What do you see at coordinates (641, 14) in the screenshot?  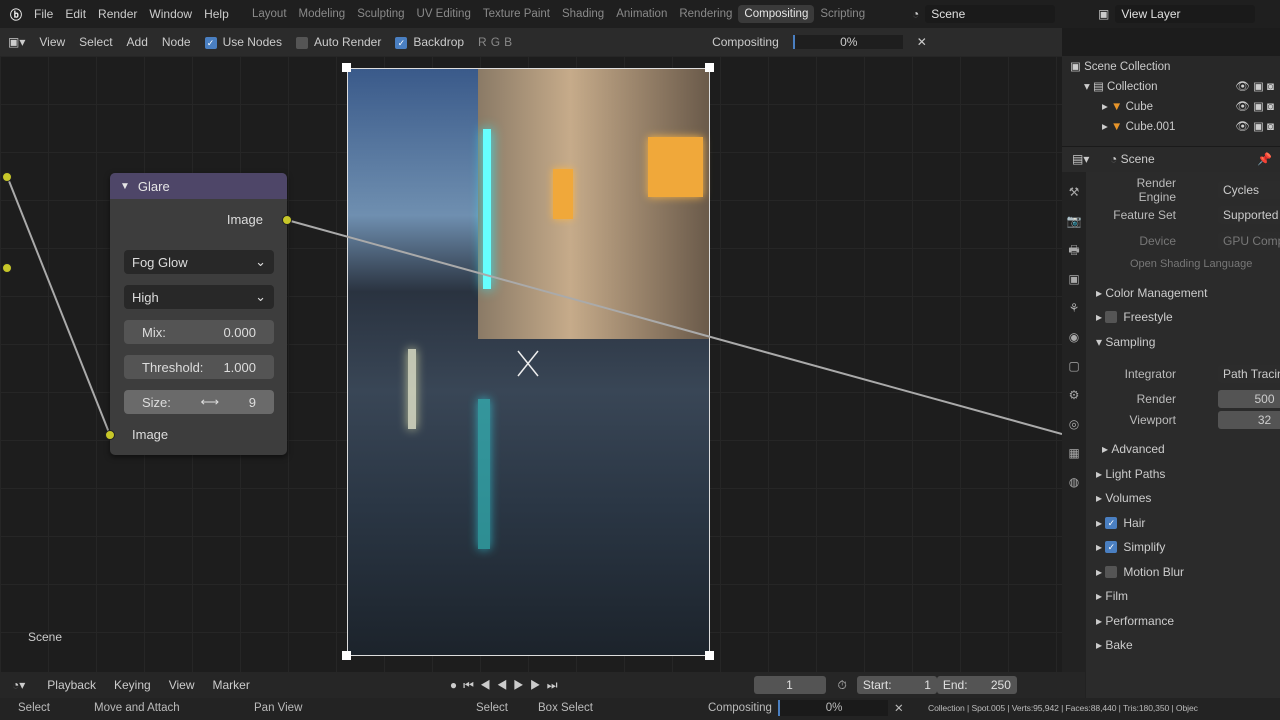 I see `tab-animation: Animation` at bounding box center [641, 14].